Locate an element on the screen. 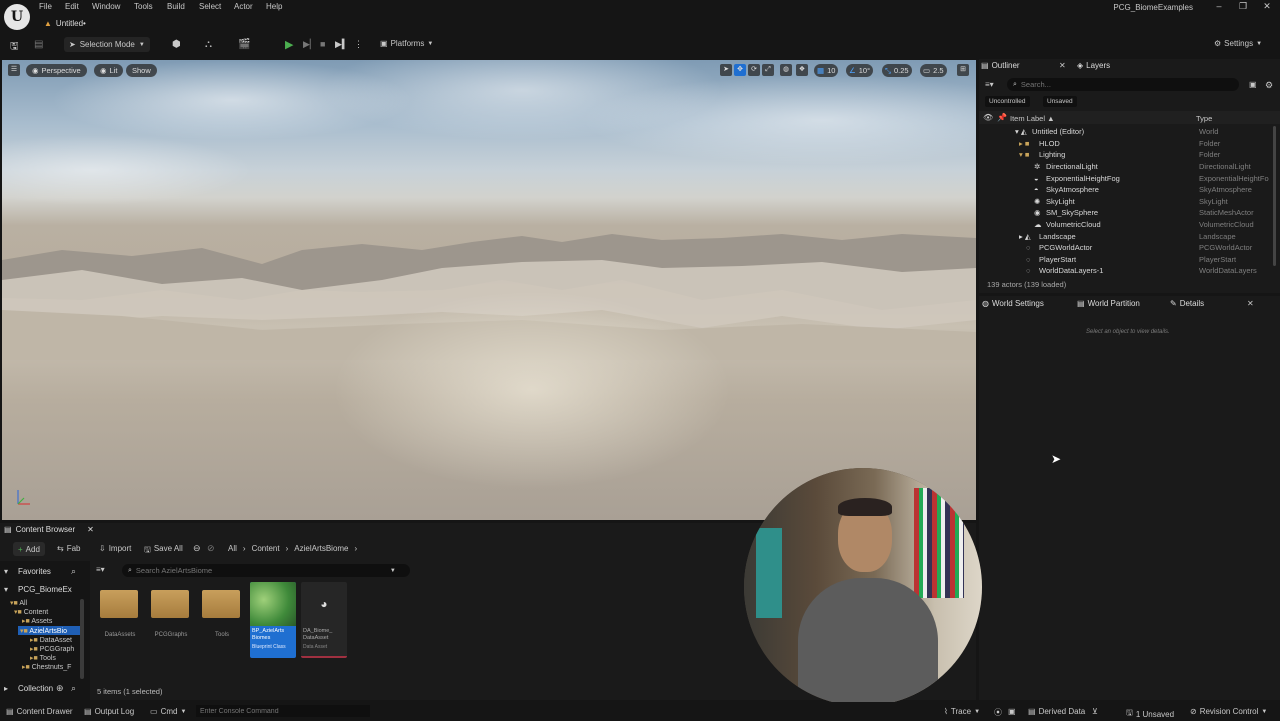 The height and width of the screenshot is (721, 1280). platforms-dropdown: ▣ Platforms ▼ is located at coordinates (406, 43).